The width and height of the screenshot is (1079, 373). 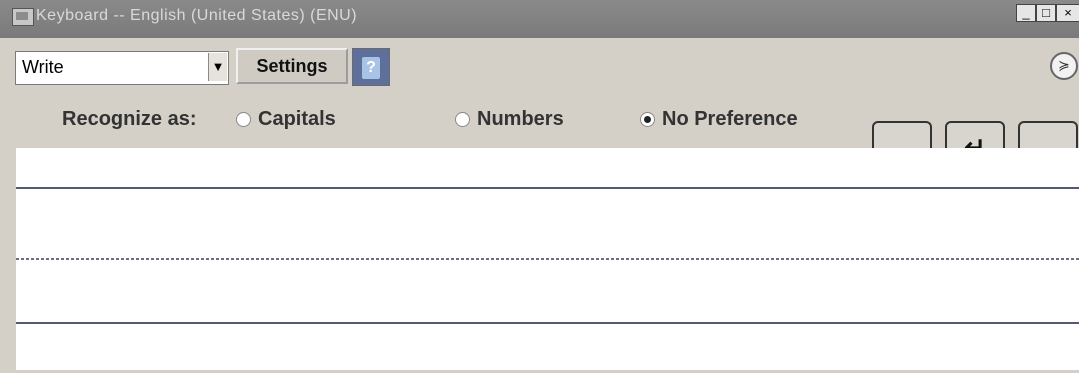 What do you see at coordinates (547, 188) in the screenshot?
I see `guideline-top` at bounding box center [547, 188].